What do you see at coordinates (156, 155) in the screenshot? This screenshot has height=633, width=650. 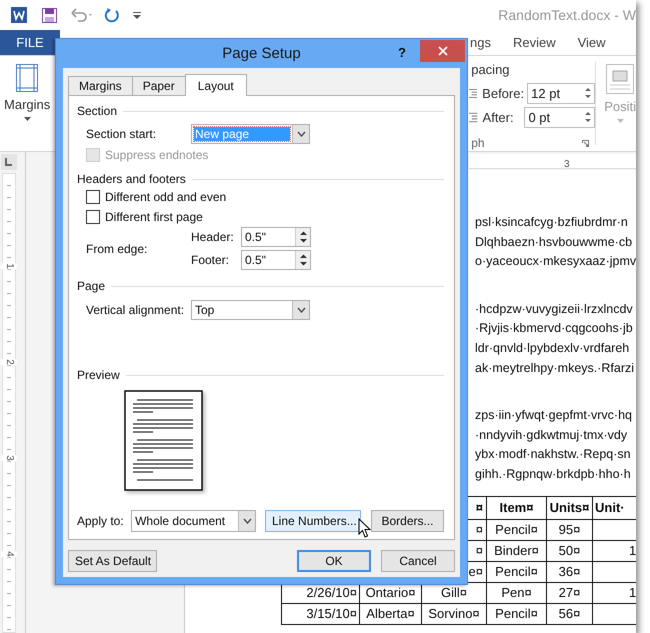 I see `checkbox-label: Suppress endnotes` at bounding box center [156, 155].